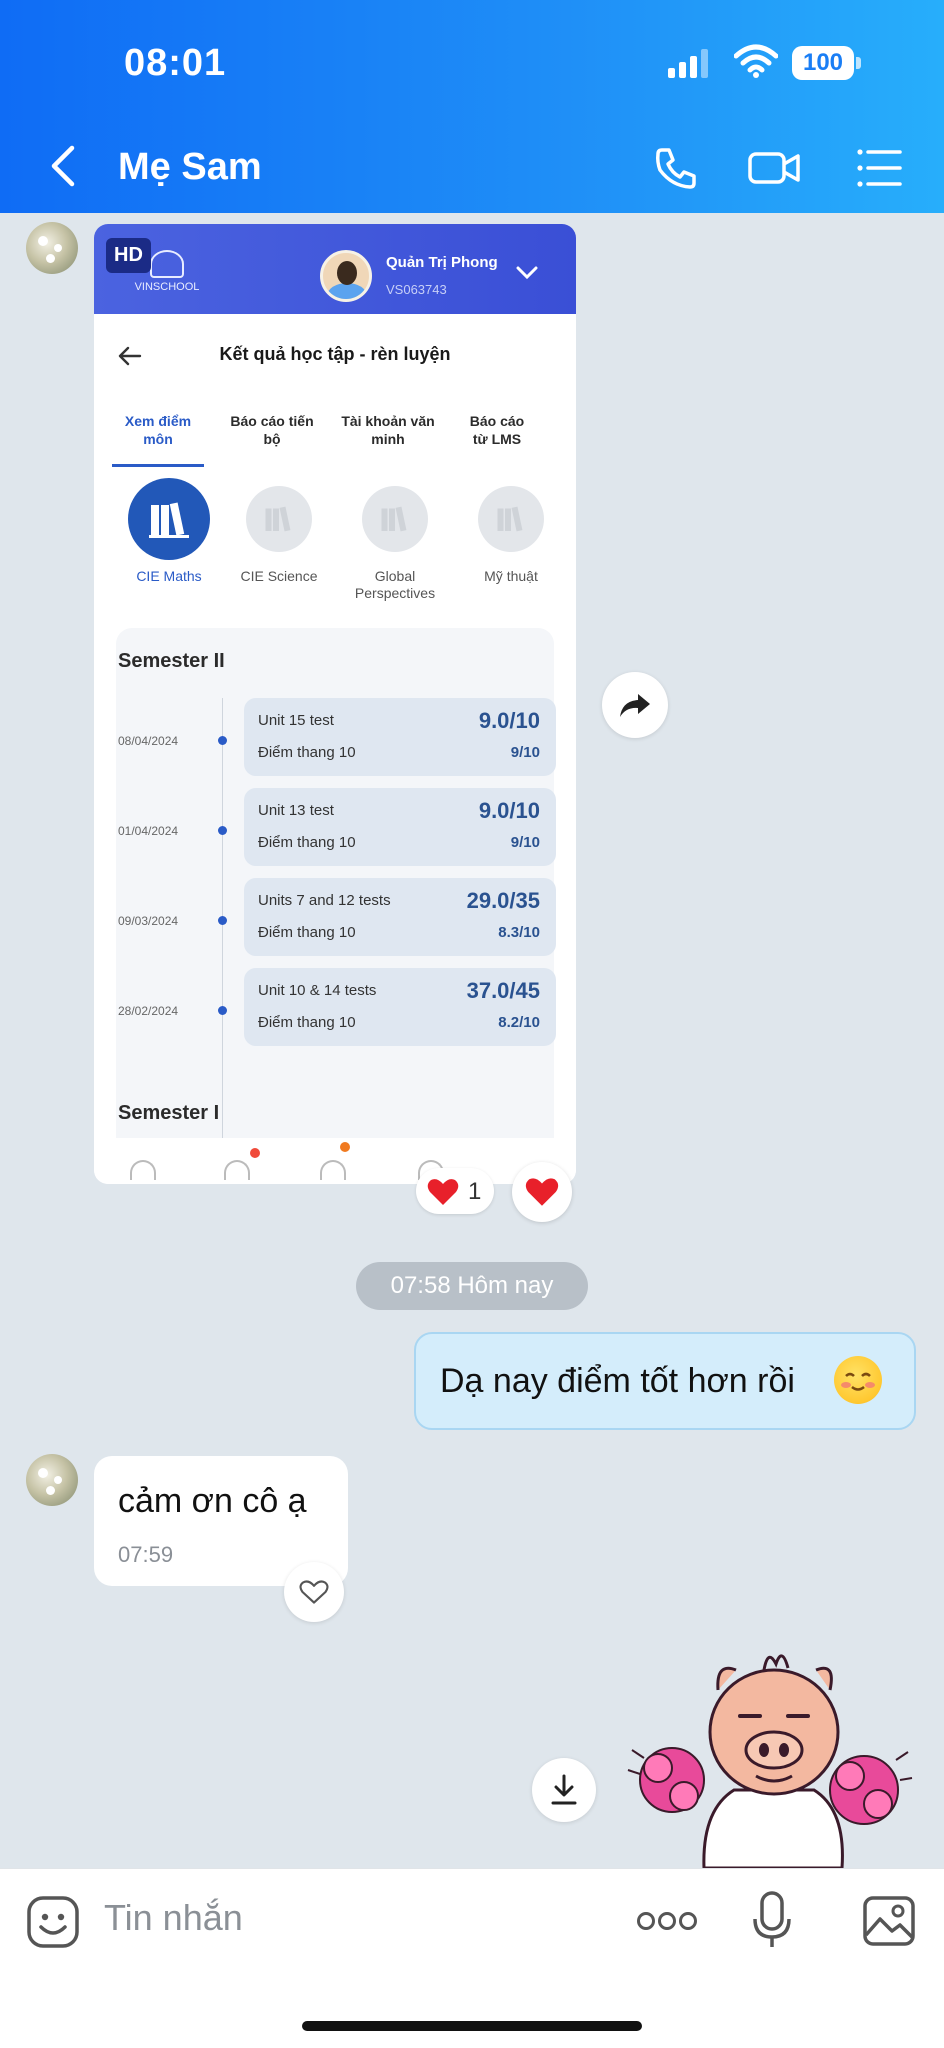  I want to click on subject-global-perspectives: Global Perspectives, so click(395, 544).